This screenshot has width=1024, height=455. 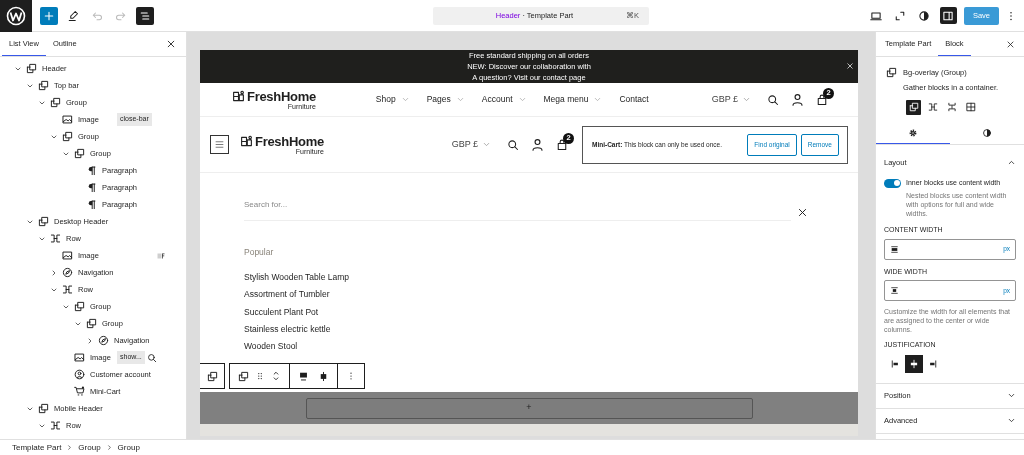 I want to click on sidebar-button, so click(x=948, y=15).